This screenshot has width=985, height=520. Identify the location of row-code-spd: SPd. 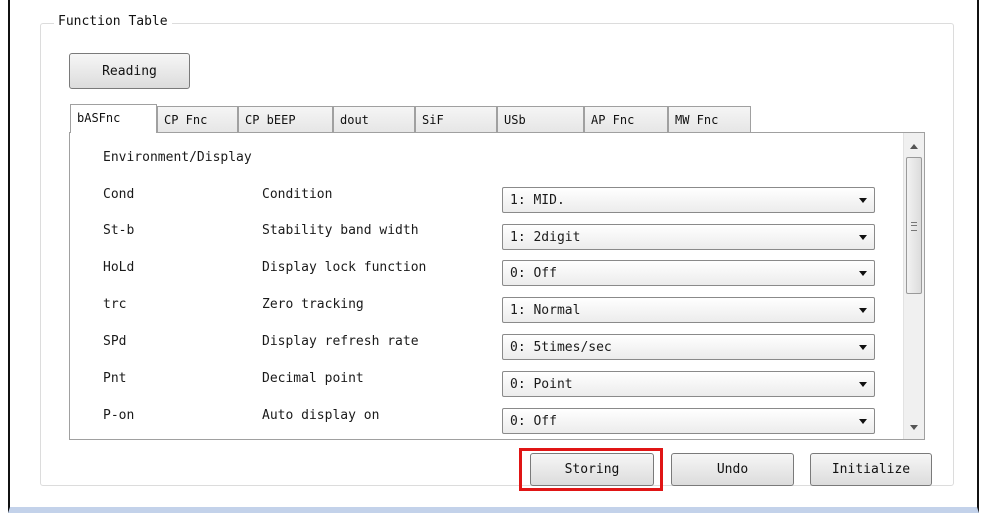
(115, 341).